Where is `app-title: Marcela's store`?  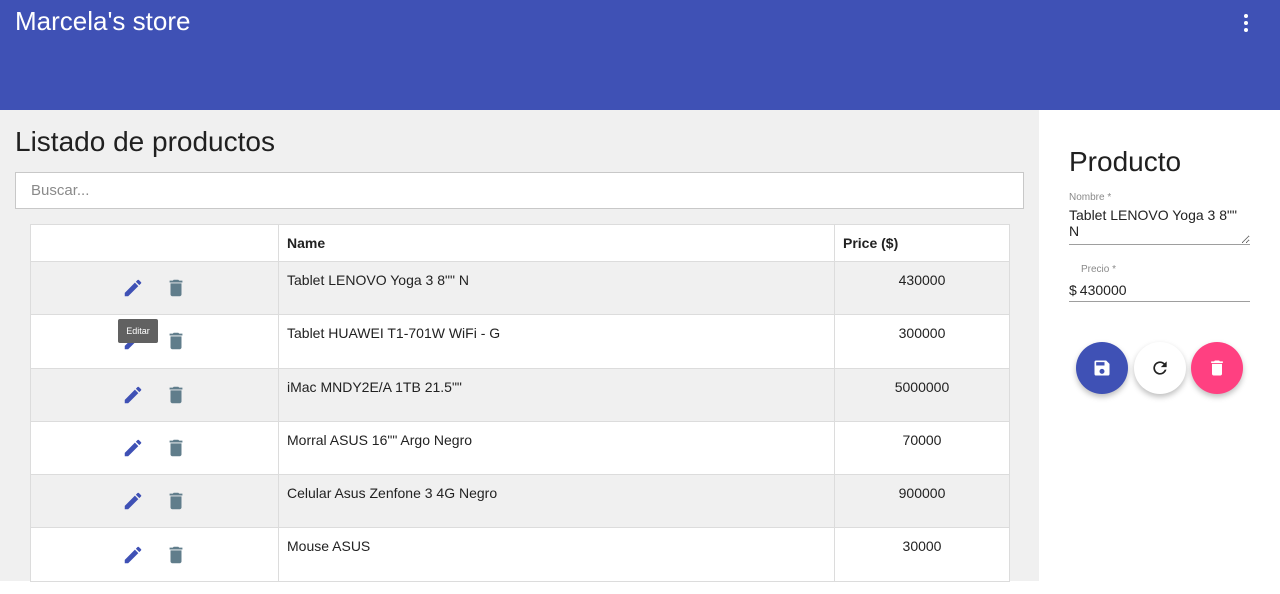
app-title: Marcela's store is located at coordinates (103, 21).